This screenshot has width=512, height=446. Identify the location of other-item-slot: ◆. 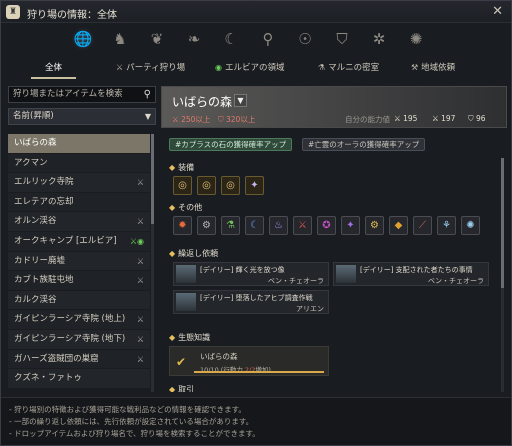
(398, 225).